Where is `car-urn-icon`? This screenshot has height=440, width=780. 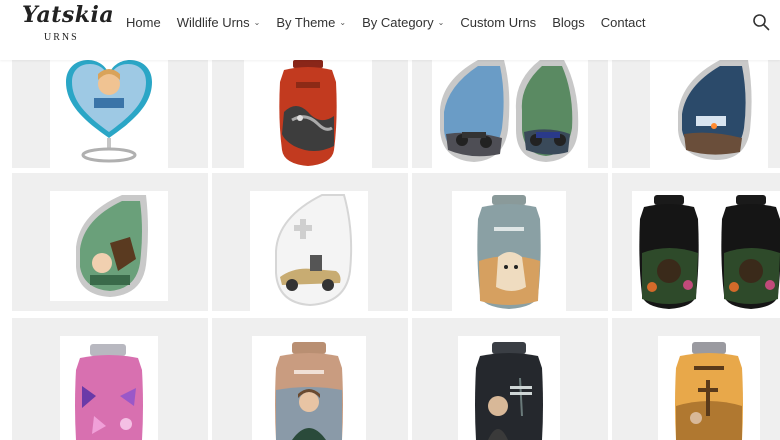 car-urn-icon is located at coordinates (314, 250).